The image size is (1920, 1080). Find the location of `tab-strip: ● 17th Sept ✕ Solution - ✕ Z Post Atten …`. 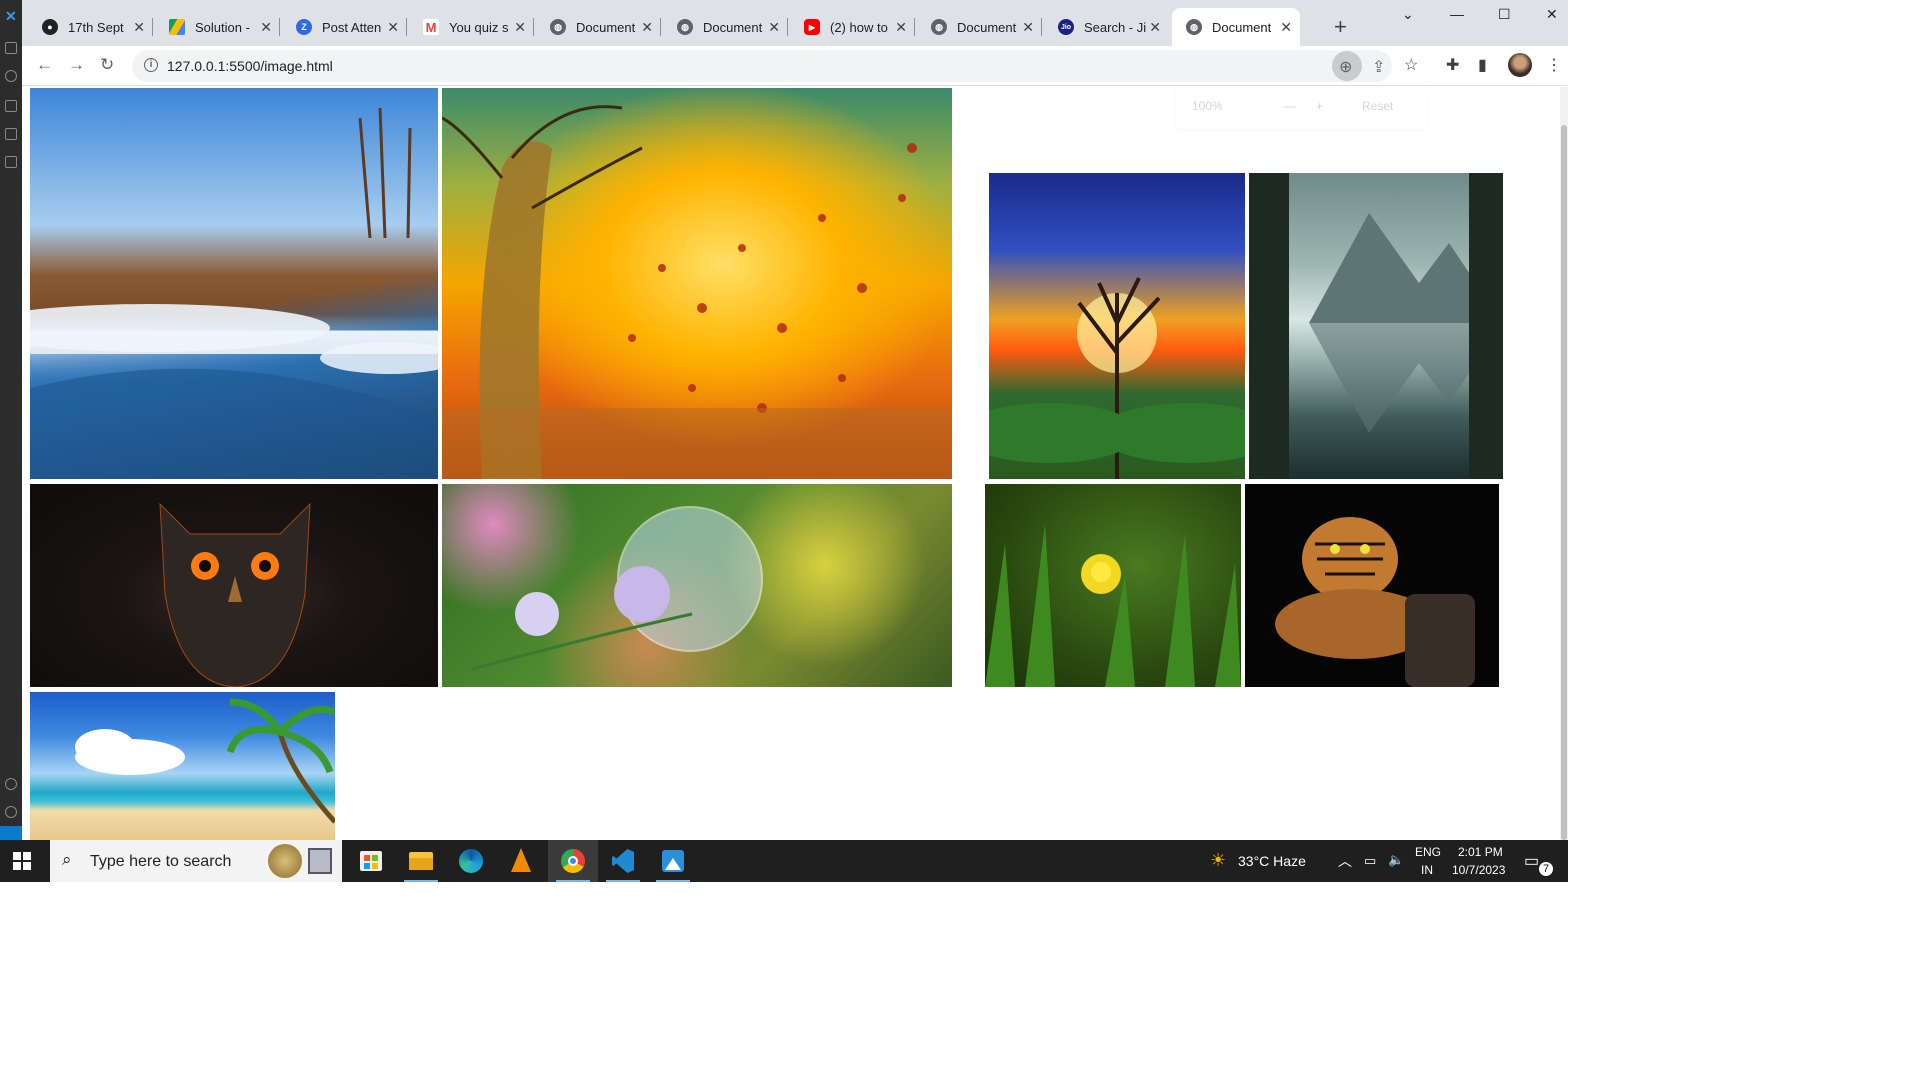

tab-strip: ● 17th Sept ✕ Solution - ✕ Z Post Atten … is located at coordinates (795, 23).